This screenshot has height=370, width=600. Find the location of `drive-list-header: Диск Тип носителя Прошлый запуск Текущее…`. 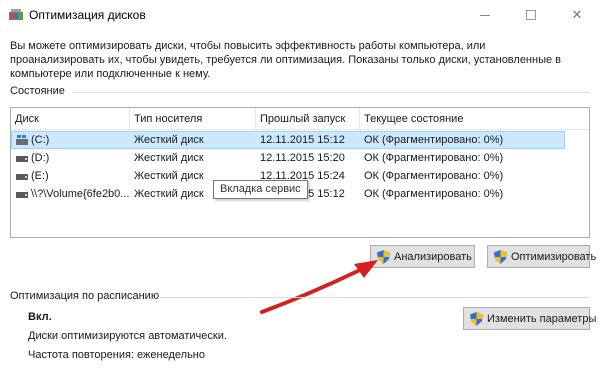

drive-list-header: Диск Тип носителя Прошлый запуск Текущее… is located at coordinates (300, 119).